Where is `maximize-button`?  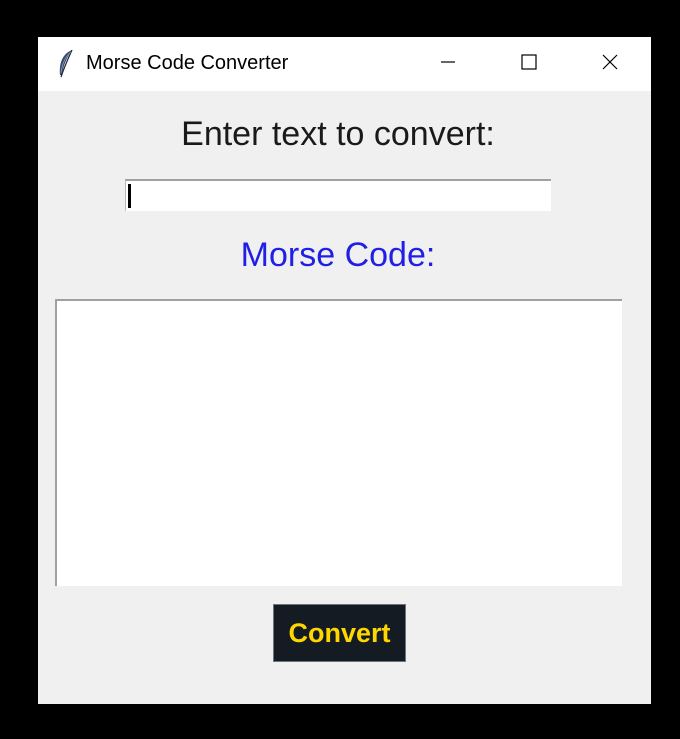 maximize-button is located at coordinates (529, 64).